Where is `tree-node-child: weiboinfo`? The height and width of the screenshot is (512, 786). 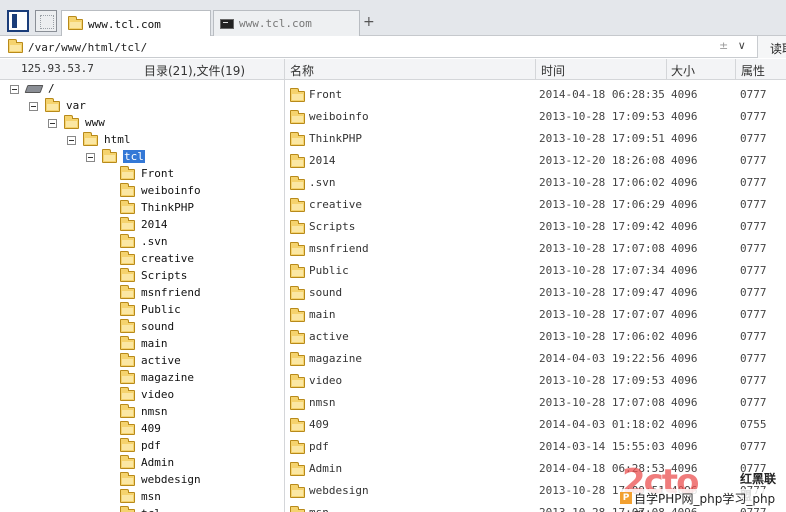 tree-node-child: weiboinfo is located at coordinates (160, 191).